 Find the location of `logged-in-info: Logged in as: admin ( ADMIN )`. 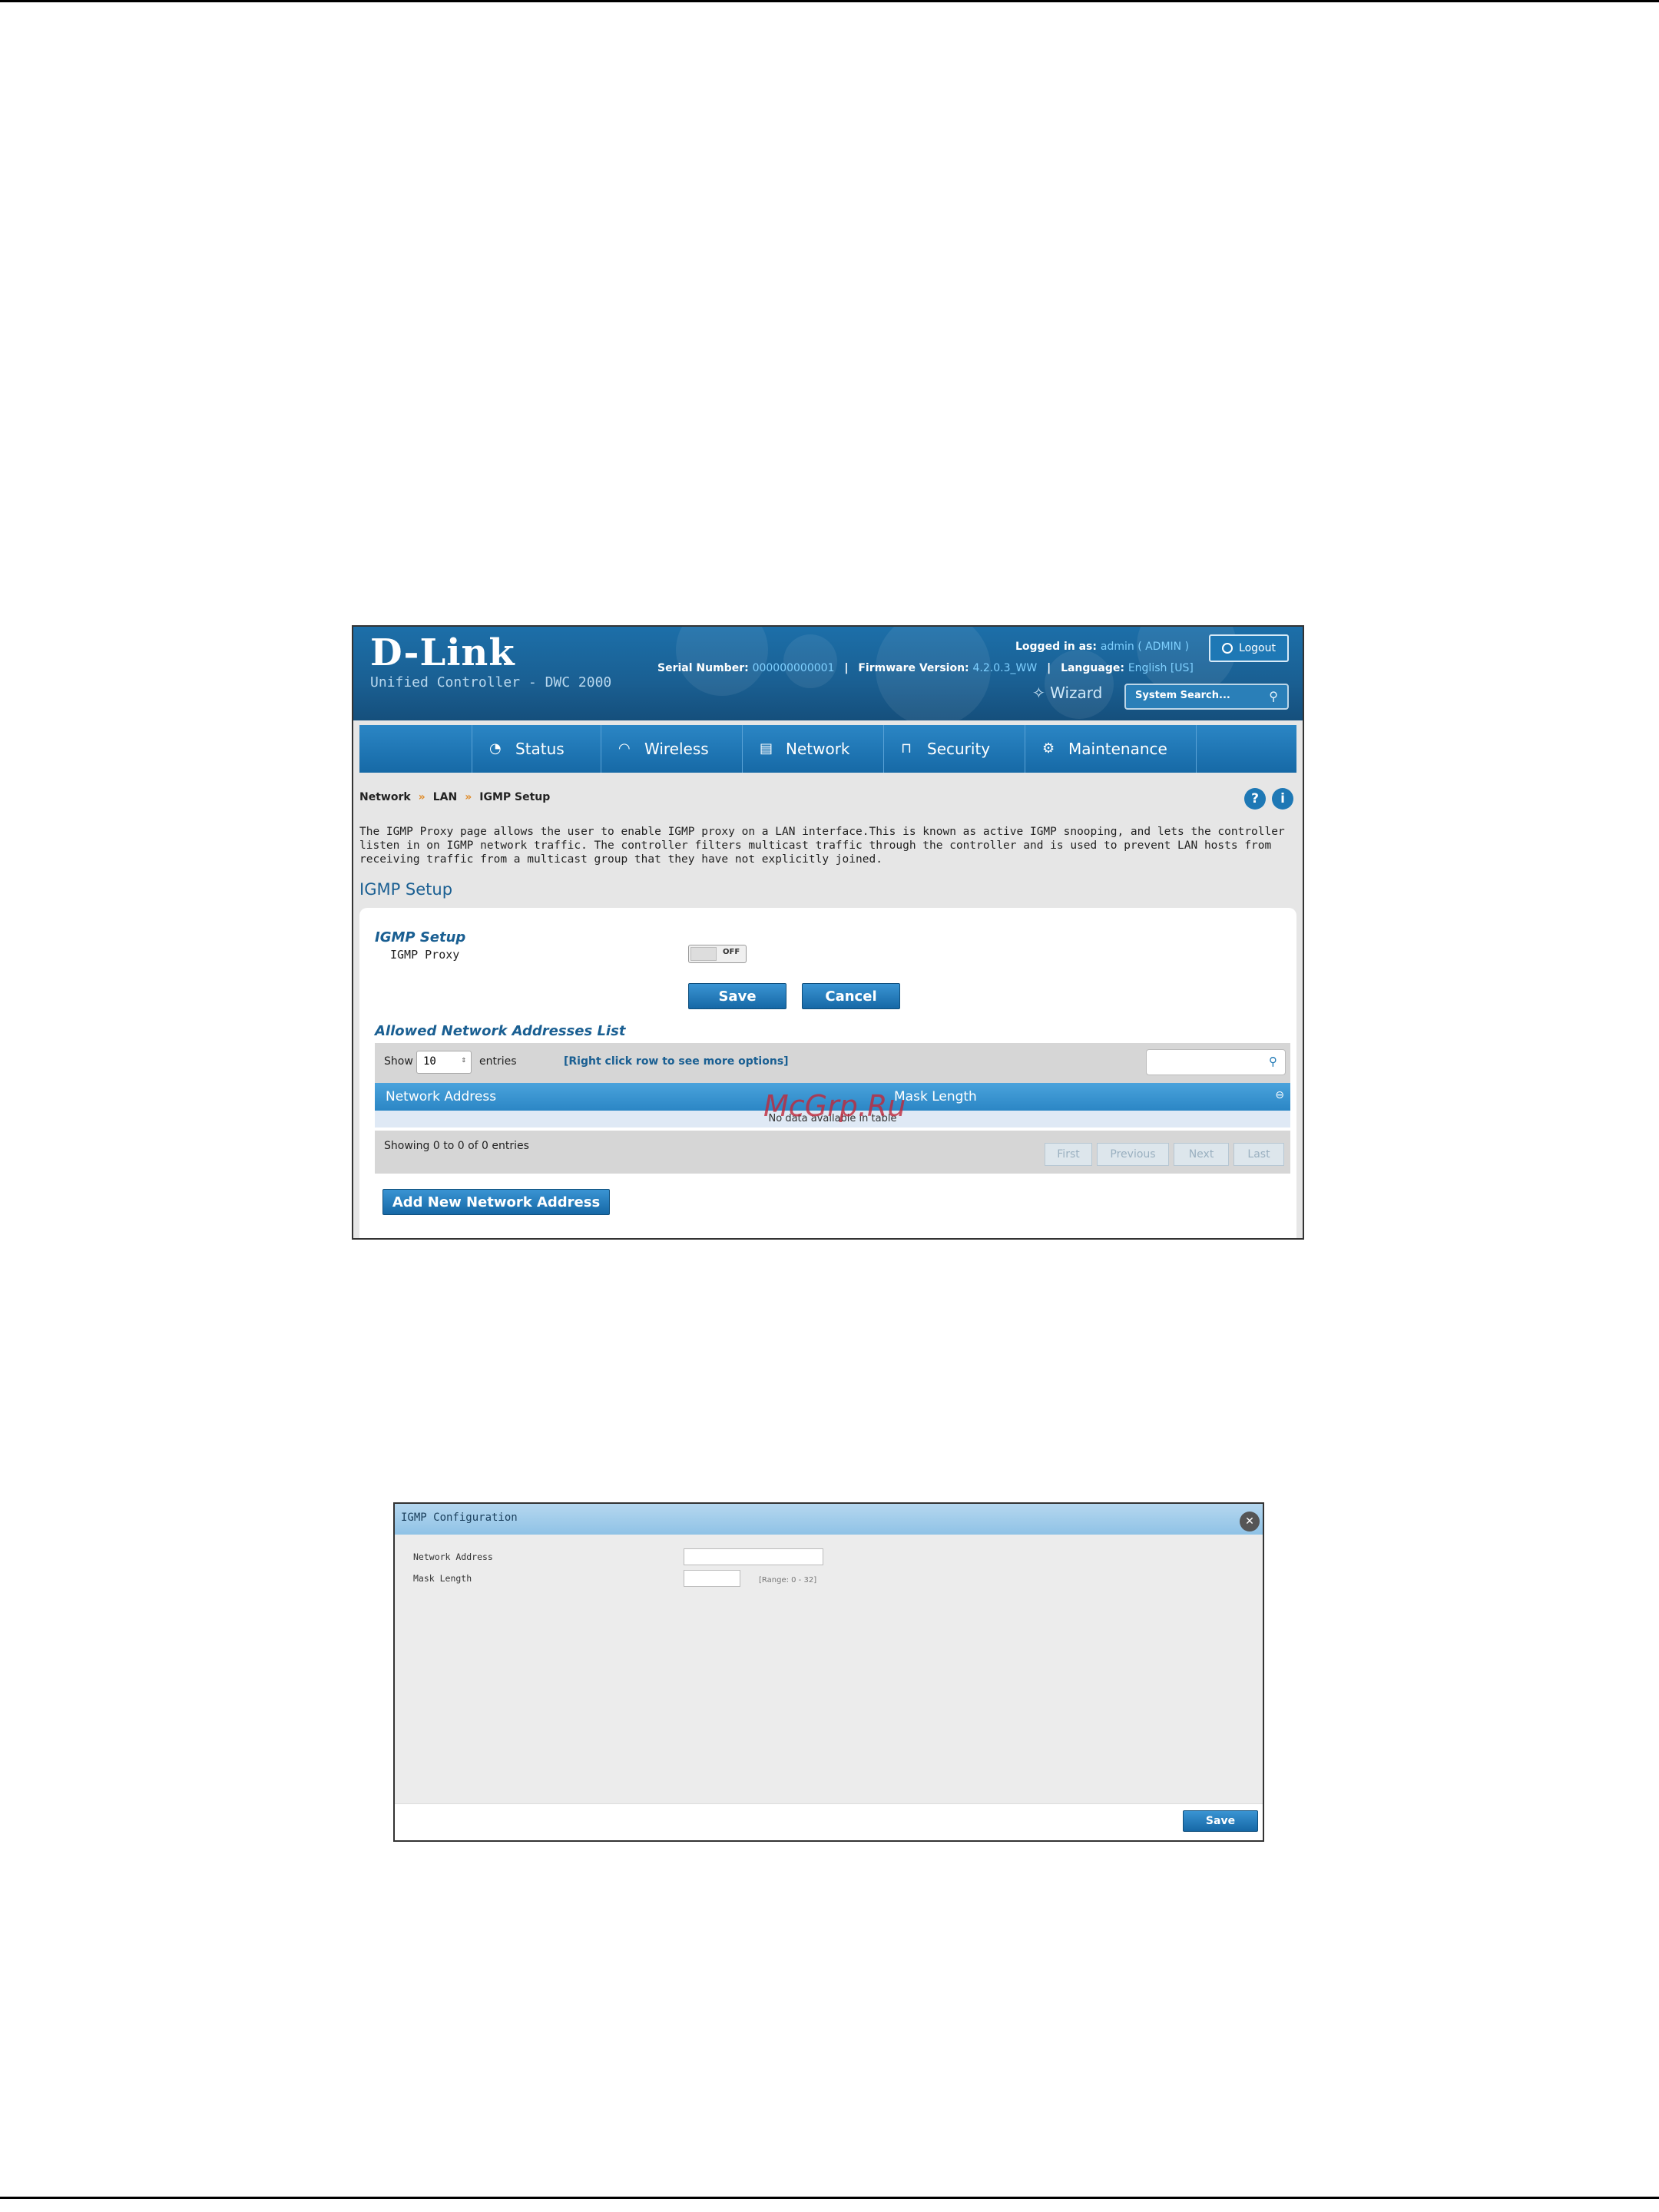

logged-in-info: Logged in as: admin ( ADMIN ) is located at coordinates (1102, 647).